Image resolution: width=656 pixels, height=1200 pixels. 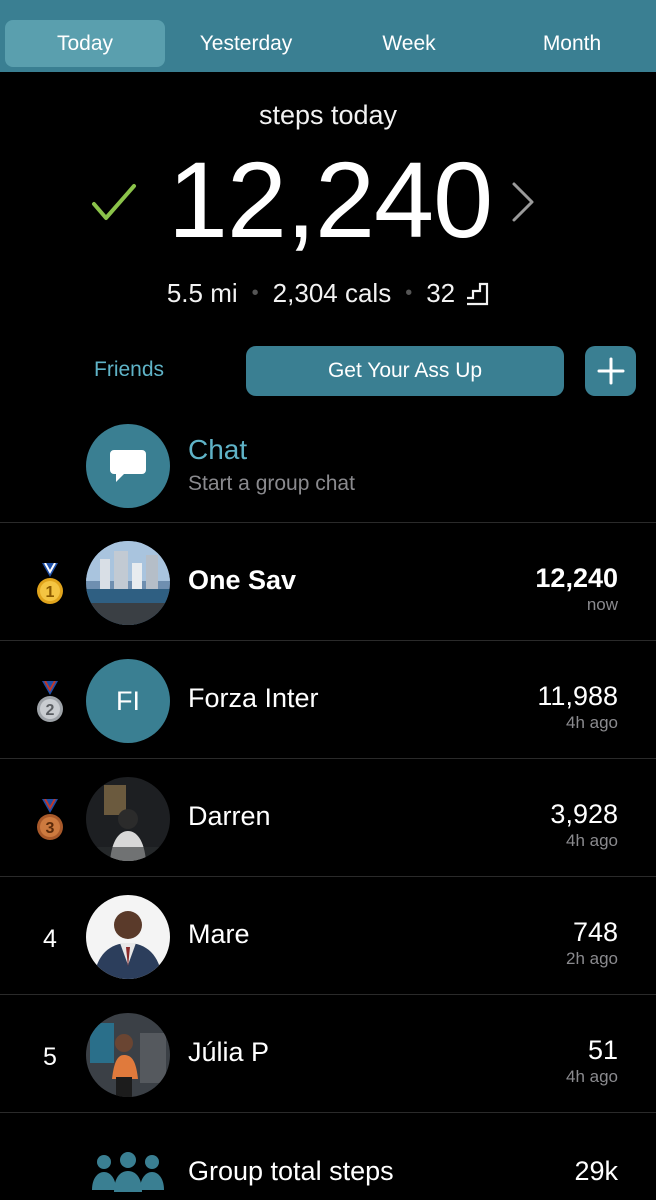 I want to click on plus-icon, so click(x=610, y=371).